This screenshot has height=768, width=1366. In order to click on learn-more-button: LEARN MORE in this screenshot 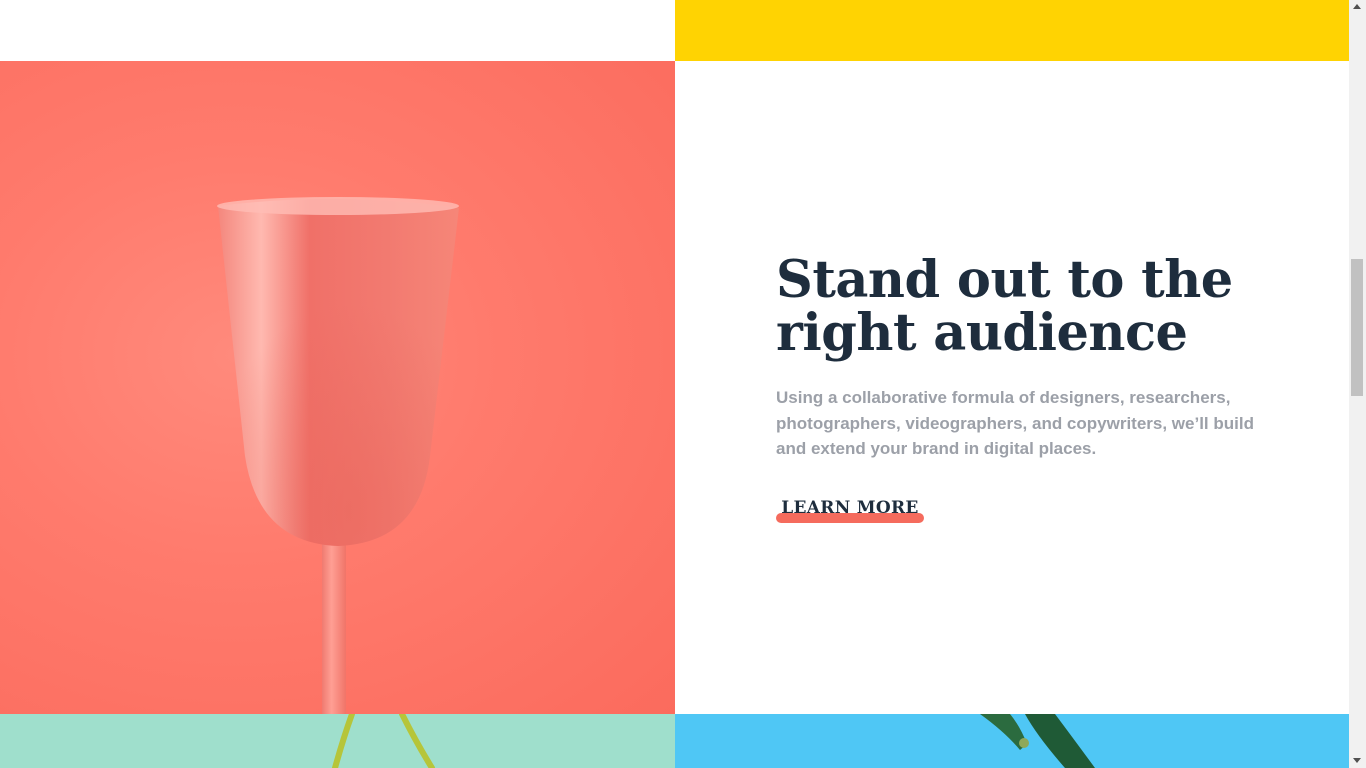, I will do `click(850, 511)`.